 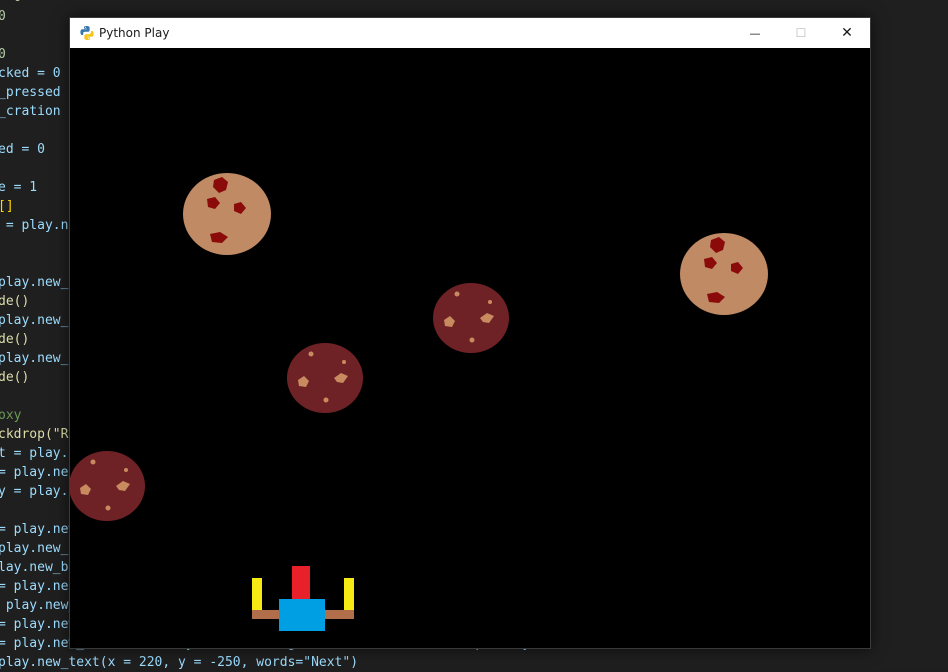 What do you see at coordinates (38, 567) in the screenshot?
I see `code-line: lay.new_bo` at bounding box center [38, 567].